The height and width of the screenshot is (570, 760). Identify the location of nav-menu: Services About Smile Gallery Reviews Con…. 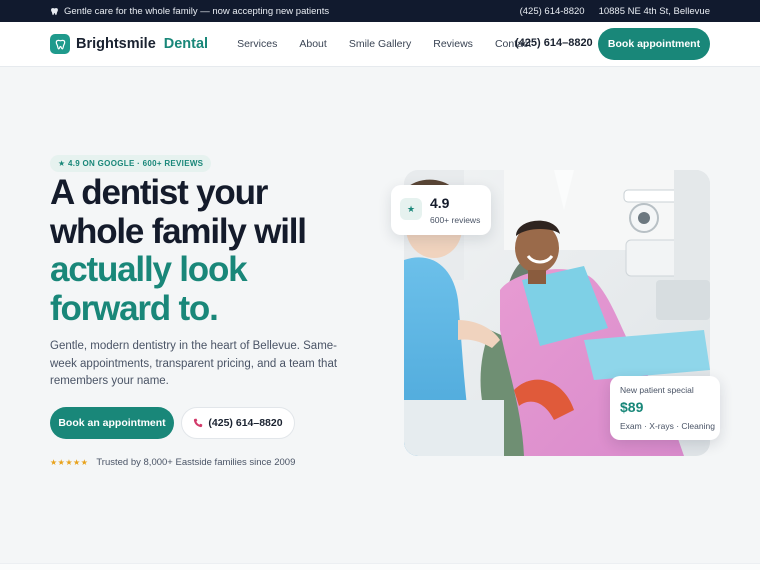
(395, 44).